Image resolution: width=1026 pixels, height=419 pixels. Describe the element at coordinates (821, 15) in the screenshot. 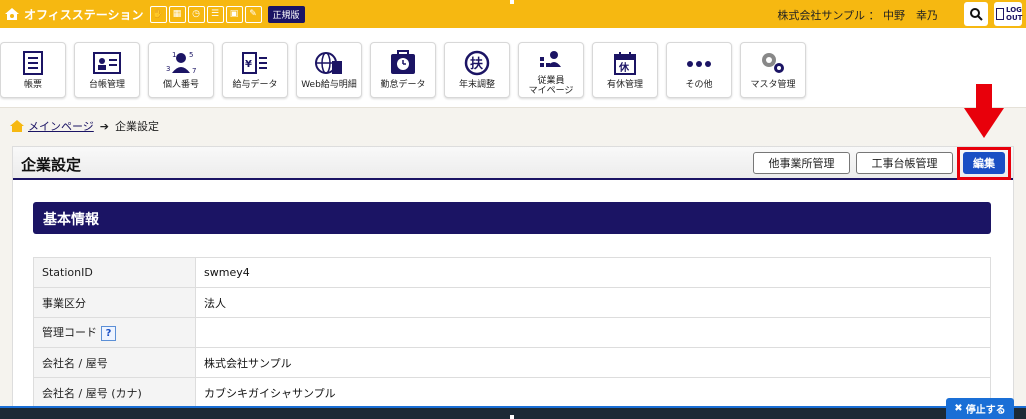

I see `company-name: 株式会社サンプル` at that location.